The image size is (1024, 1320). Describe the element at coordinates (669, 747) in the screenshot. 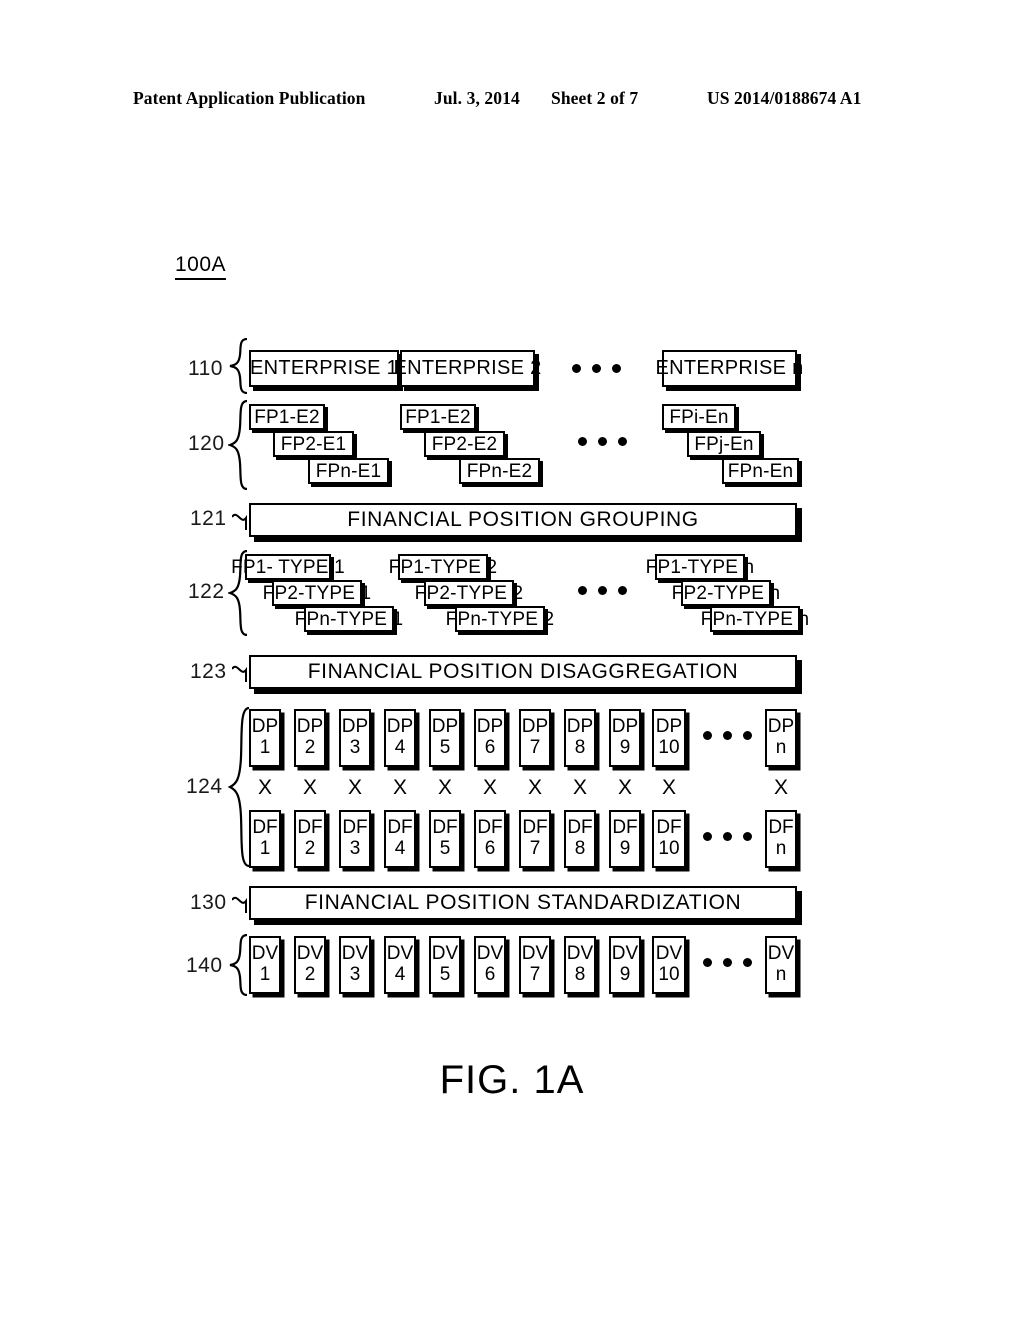

I see `dp-cell-10-index: 10` at that location.